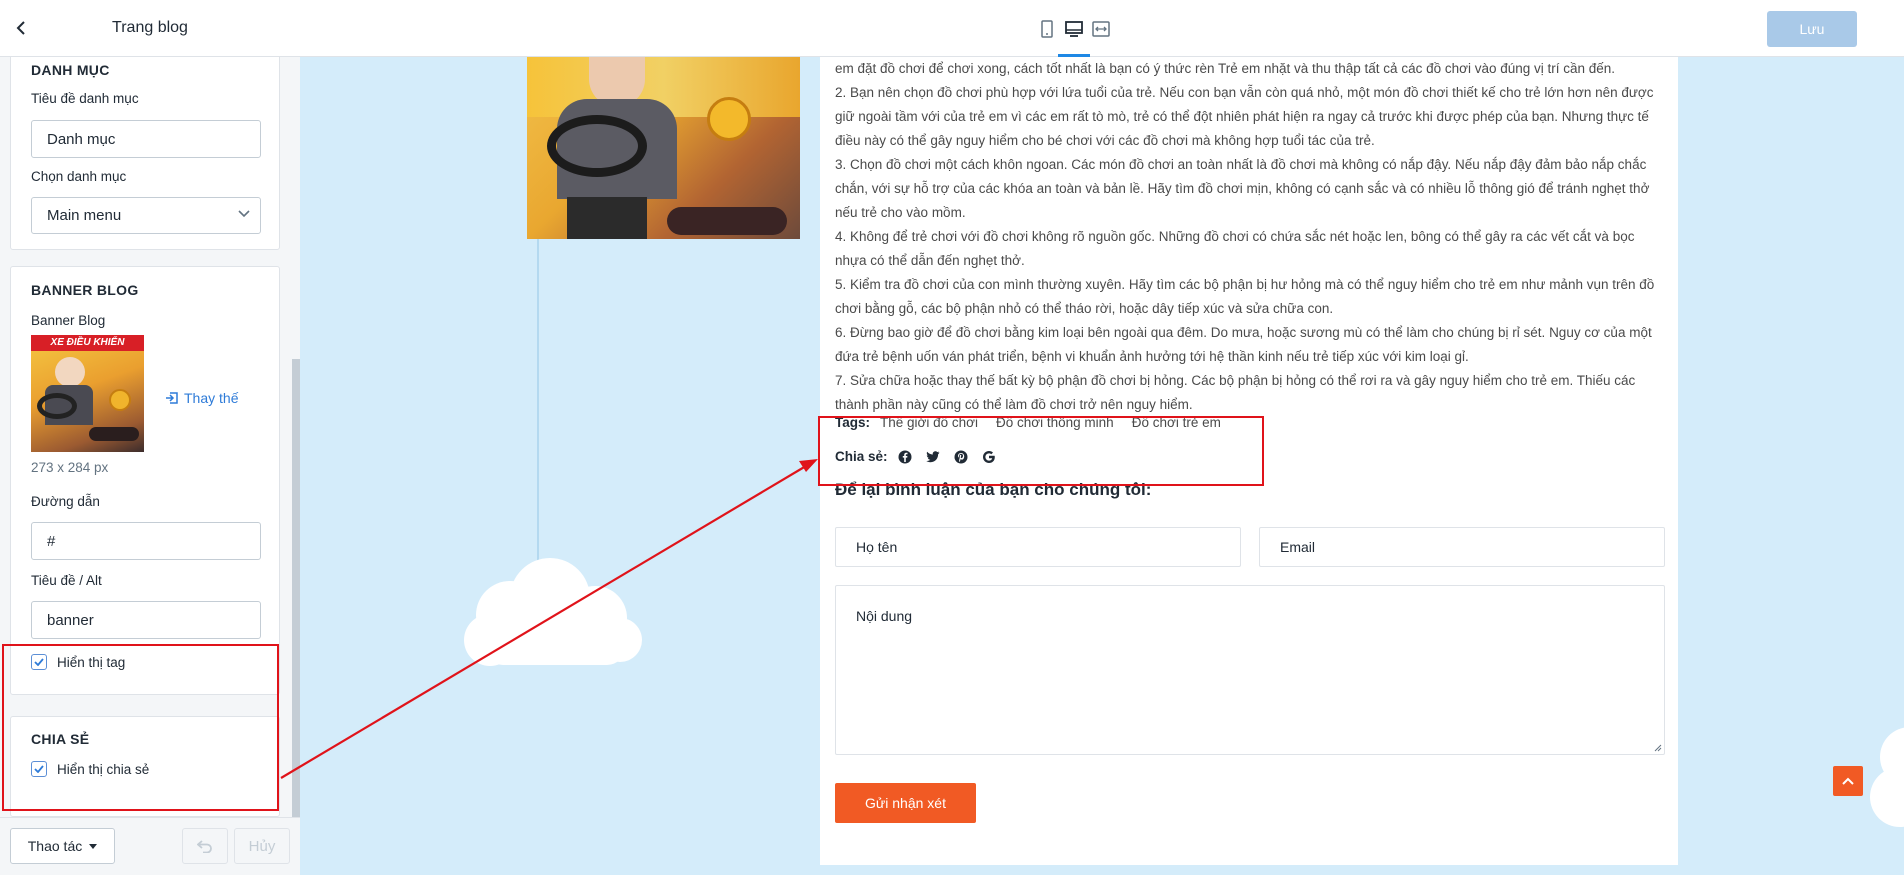  I want to click on resize-handle-icon, so click(1658, 748).